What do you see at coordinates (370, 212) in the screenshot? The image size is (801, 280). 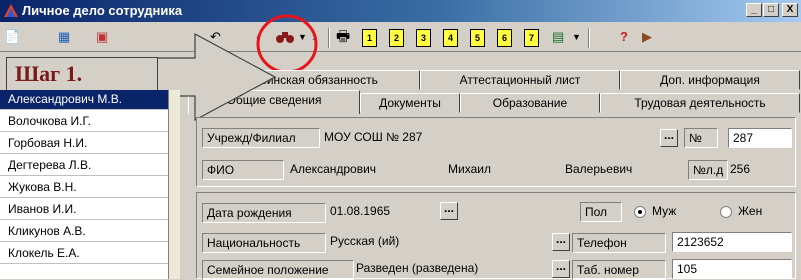 I see `birth-date-field: 01.08.1965` at bounding box center [370, 212].